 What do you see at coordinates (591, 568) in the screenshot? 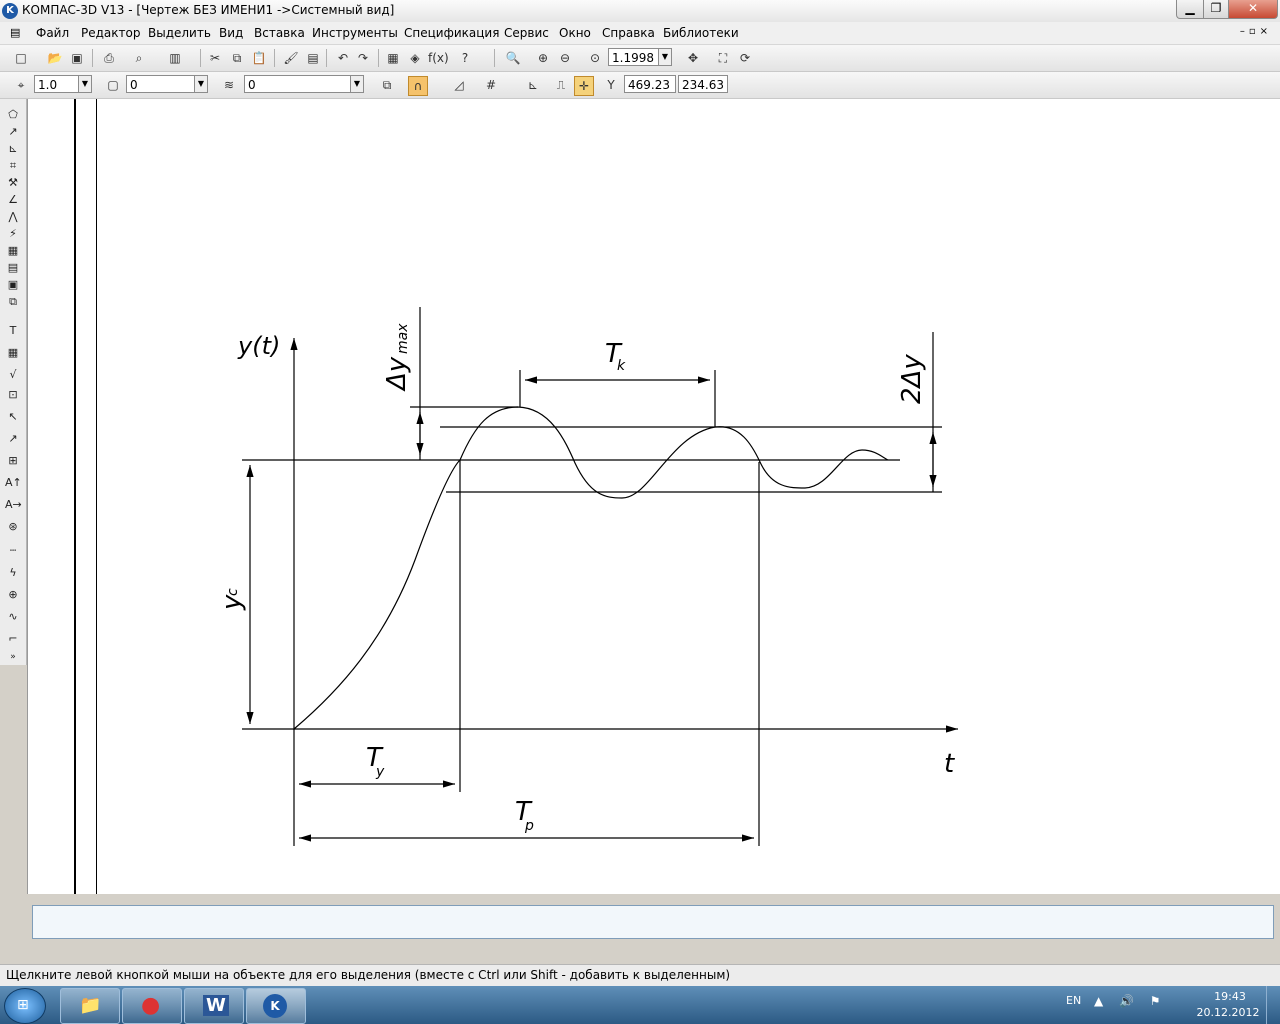
I see `response-curve` at bounding box center [591, 568].